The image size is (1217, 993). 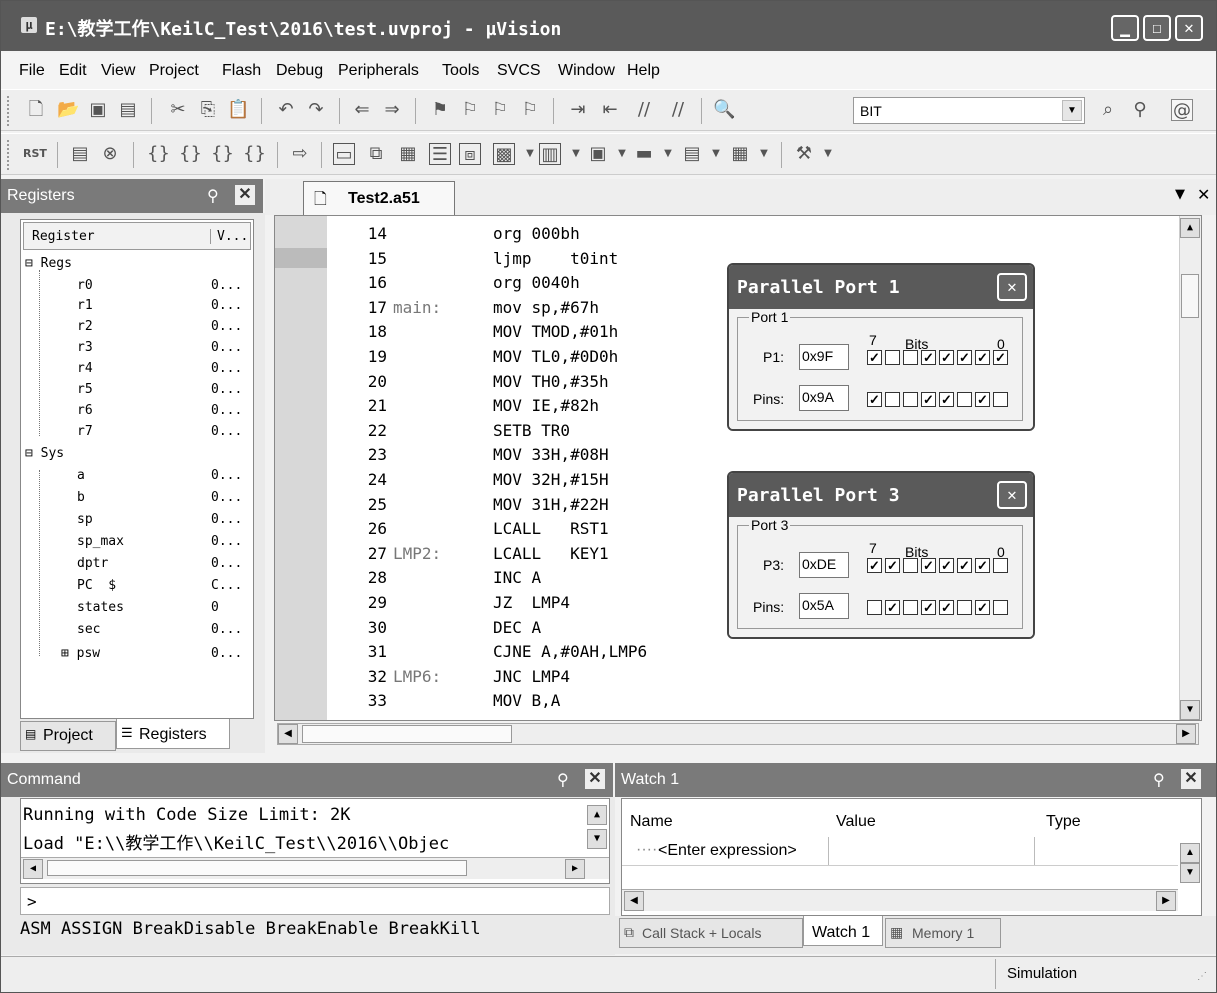 What do you see at coordinates (1140, 110) in the screenshot?
I see `incremental-find-icon: ⚲` at bounding box center [1140, 110].